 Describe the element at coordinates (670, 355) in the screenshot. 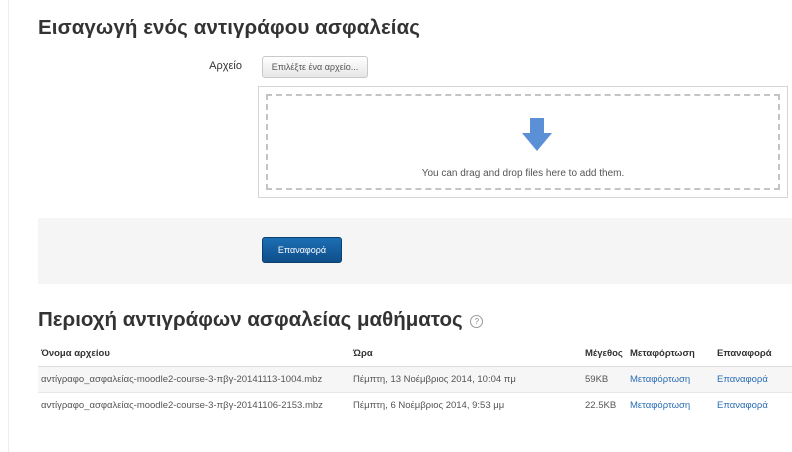

I see `column-header-download: Μεταφόρτωση` at that location.